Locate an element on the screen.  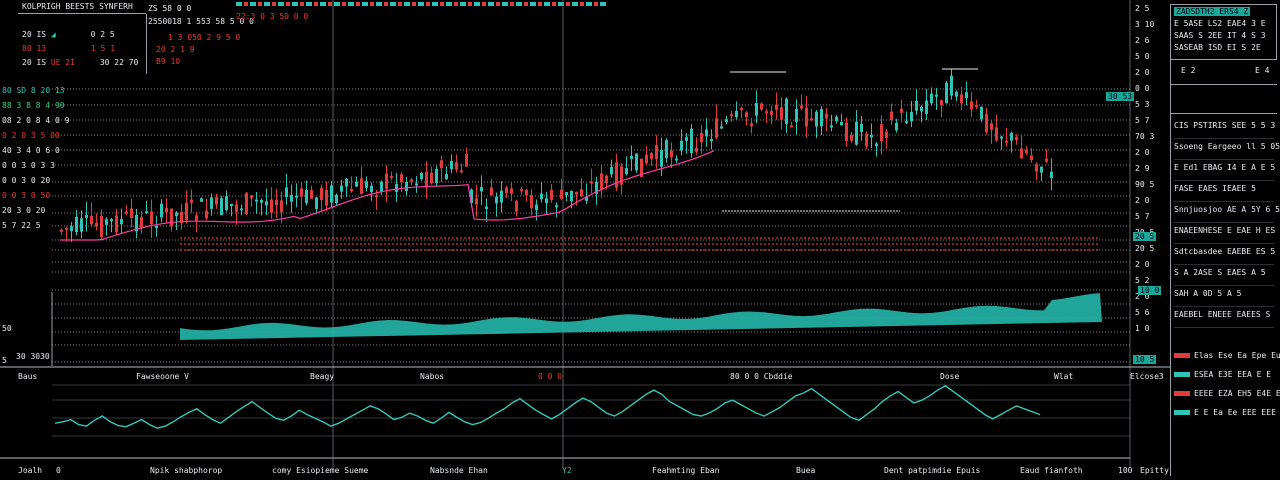
sidebar-list-item: EAEBEL ENEEE EAEES S is located at coordinates (1224, 317).